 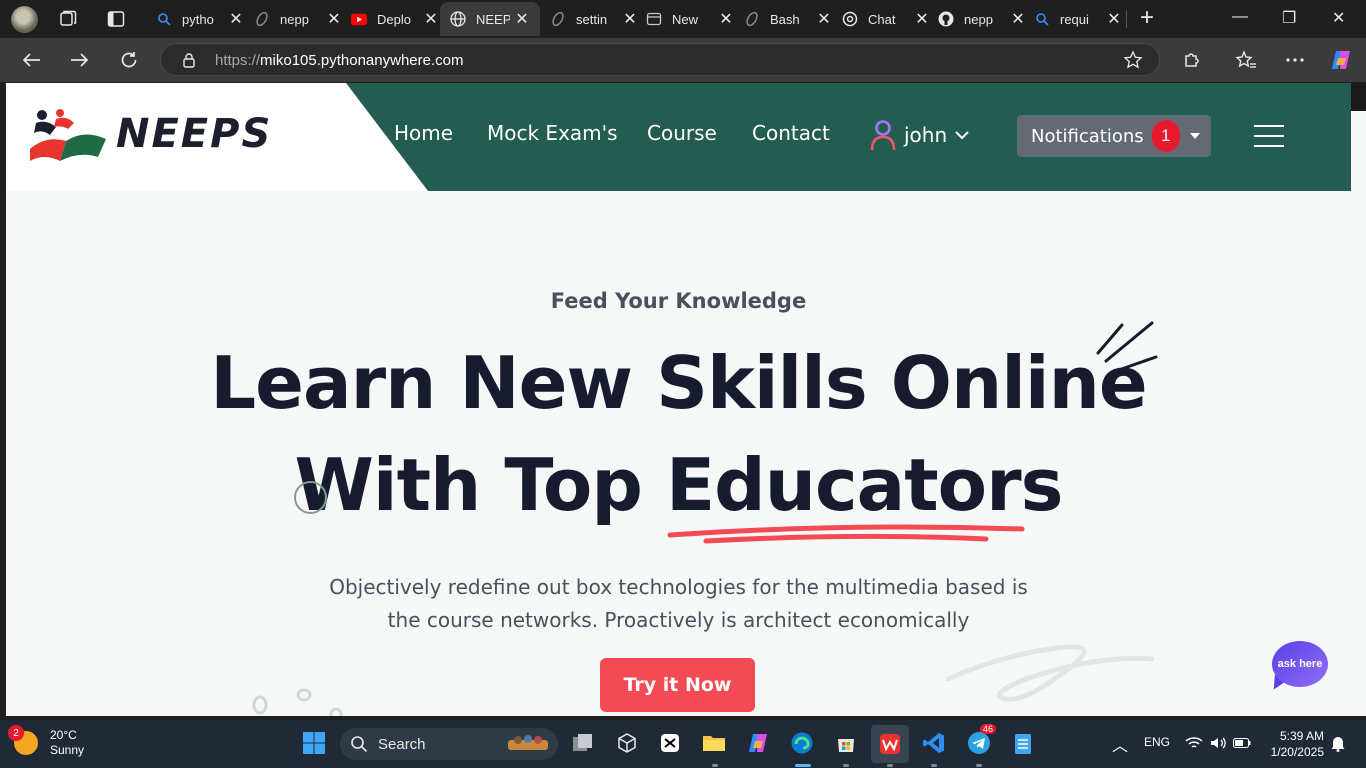 What do you see at coordinates (458, 19) in the screenshot?
I see `globe-icon` at bounding box center [458, 19].